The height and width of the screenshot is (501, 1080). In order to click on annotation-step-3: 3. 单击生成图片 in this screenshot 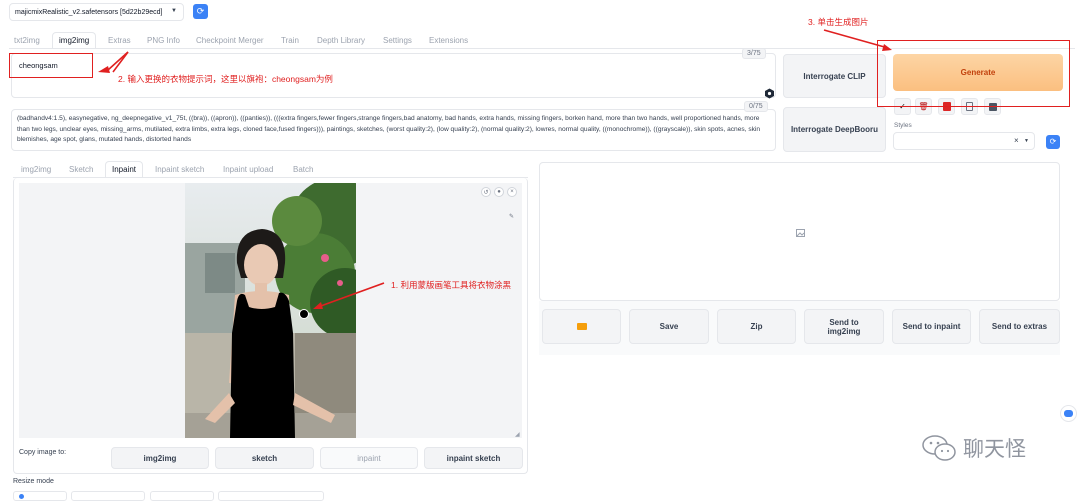, I will do `click(838, 22)`.